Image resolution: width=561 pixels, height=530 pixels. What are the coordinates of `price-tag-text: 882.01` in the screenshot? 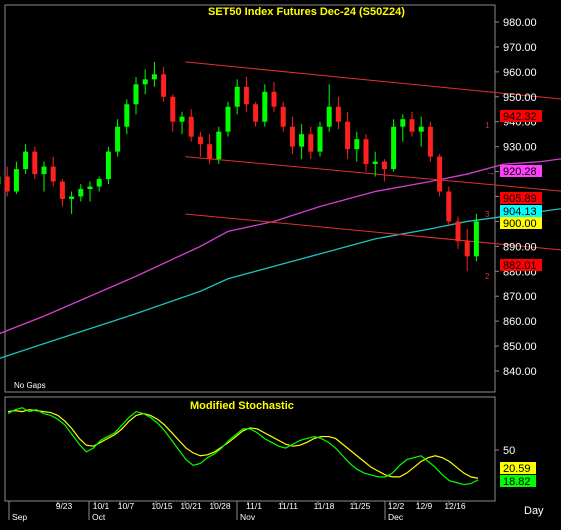 It's located at (520, 266).